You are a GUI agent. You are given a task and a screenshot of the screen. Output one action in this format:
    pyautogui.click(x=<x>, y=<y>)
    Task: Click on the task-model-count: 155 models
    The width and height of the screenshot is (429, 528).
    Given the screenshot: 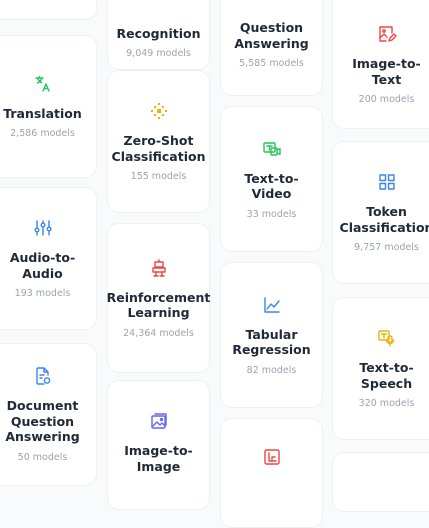 What is the action you would take?
    pyautogui.click(x=158, y=176)
    